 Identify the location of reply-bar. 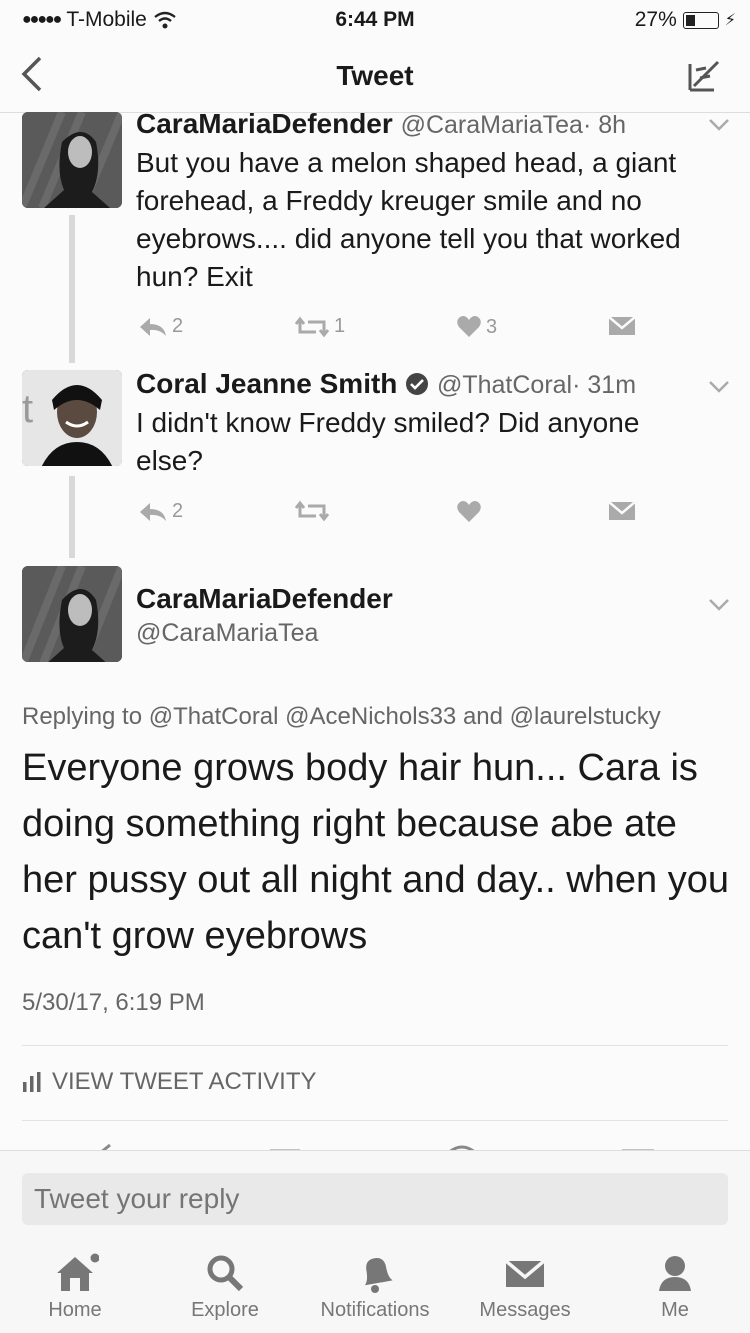
(375, 1198).